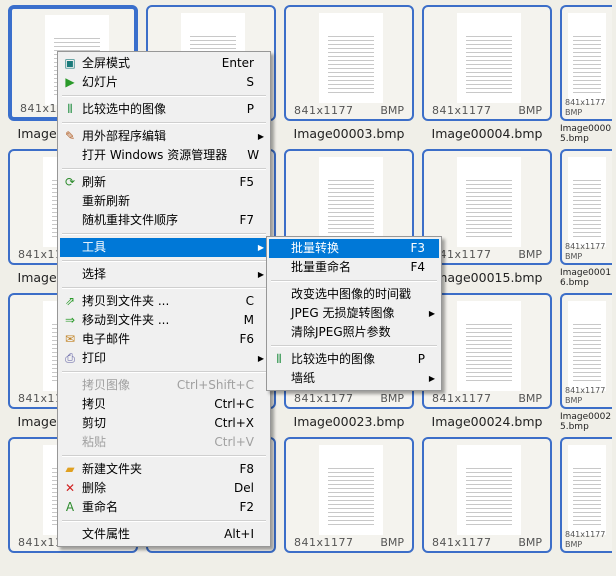 The width and height of the screenshot is (616, 576). I want to click on menu-item: ⎙ 打印 ▶, so click(164, 358).